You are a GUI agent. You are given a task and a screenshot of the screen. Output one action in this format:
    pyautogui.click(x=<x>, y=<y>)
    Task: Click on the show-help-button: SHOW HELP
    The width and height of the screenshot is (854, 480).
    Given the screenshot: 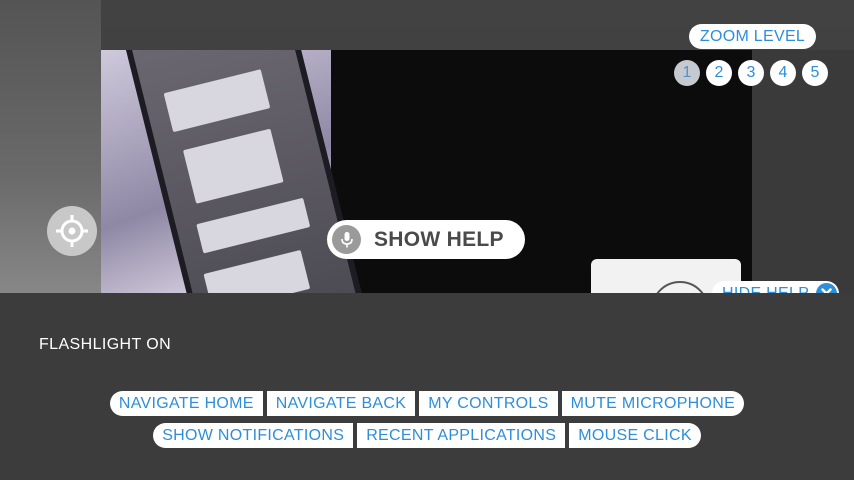 What is the action you would take?
    pyautogui.click(x=426, y=239)
    